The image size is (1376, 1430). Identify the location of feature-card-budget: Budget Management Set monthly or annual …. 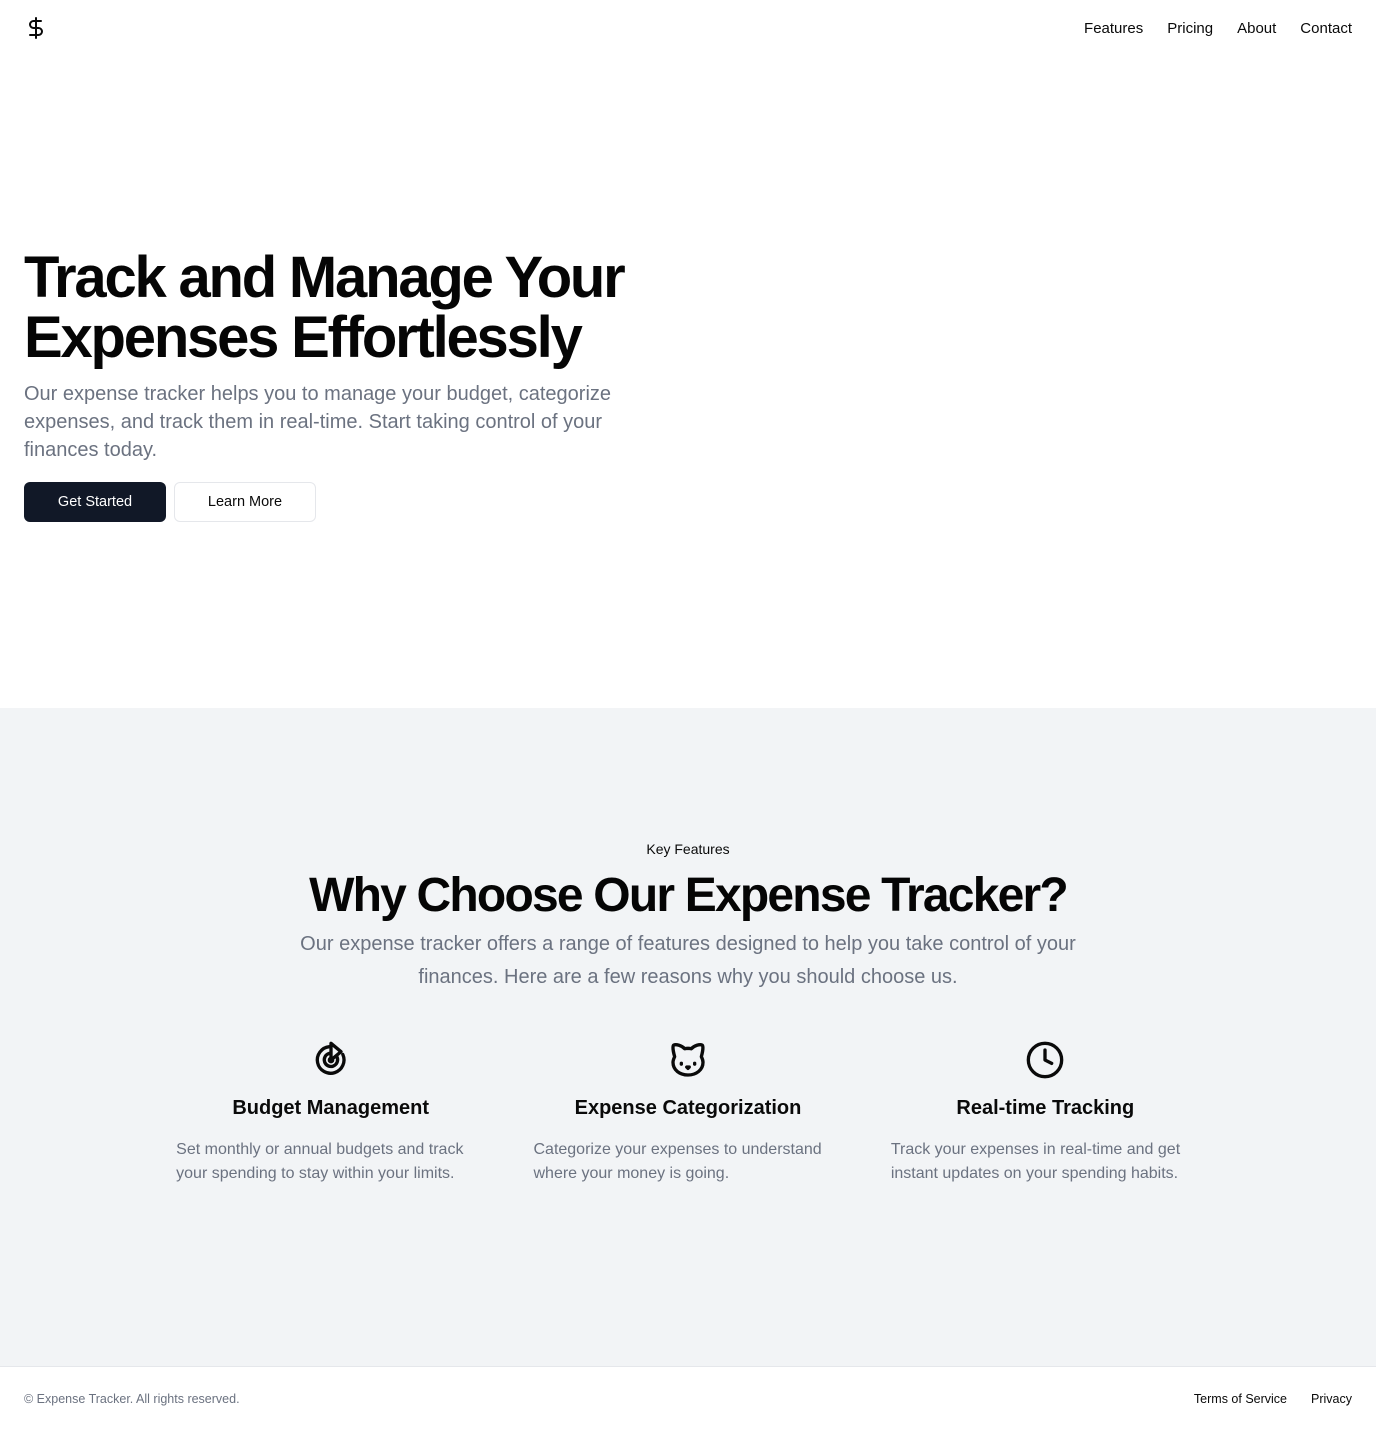
(330, 1113).